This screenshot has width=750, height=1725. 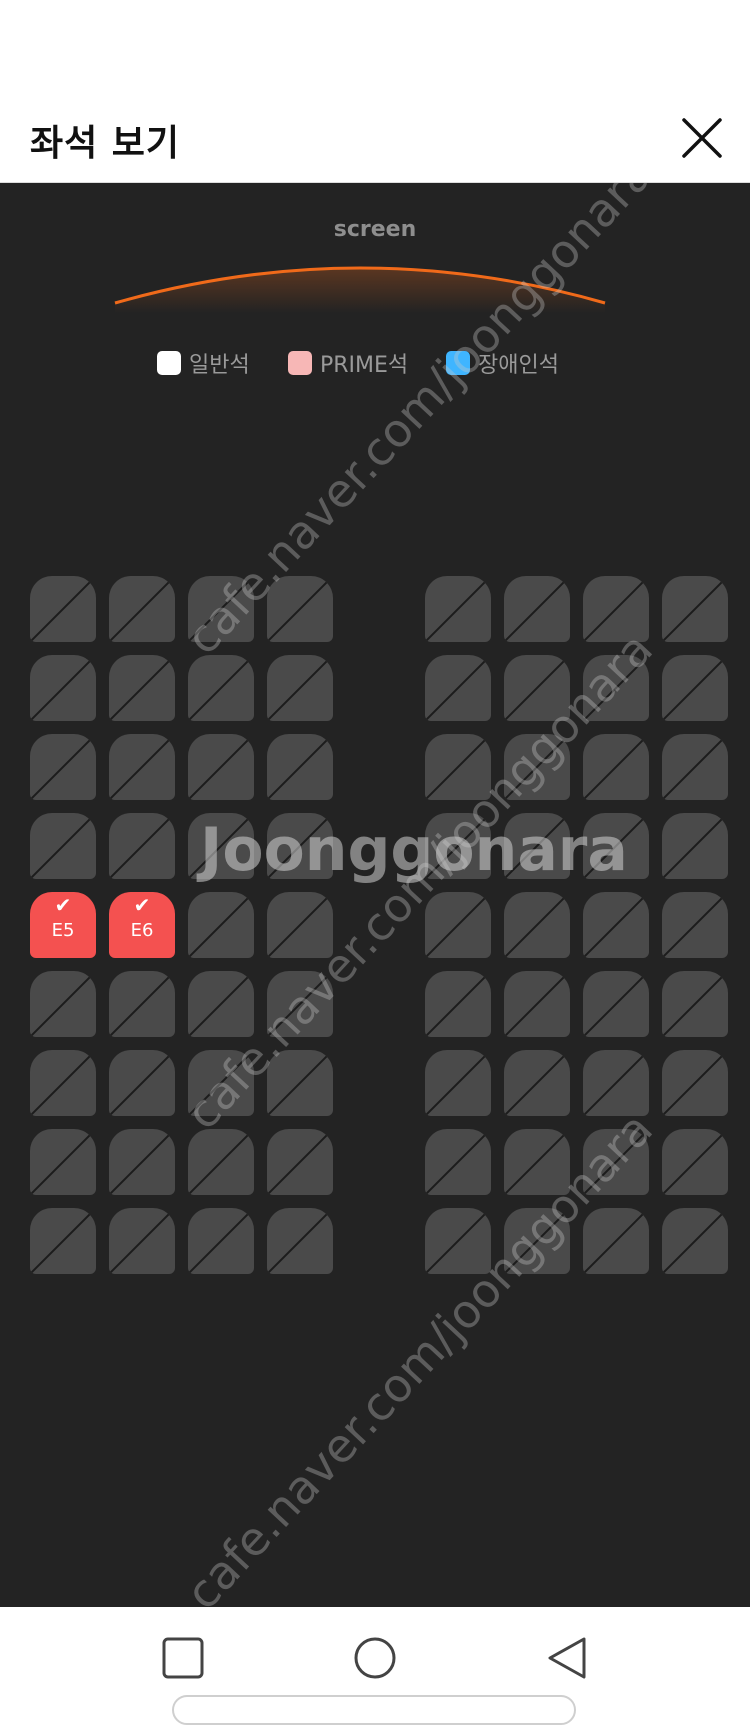 I want to click on back-button, so click(x=567, y=1658).